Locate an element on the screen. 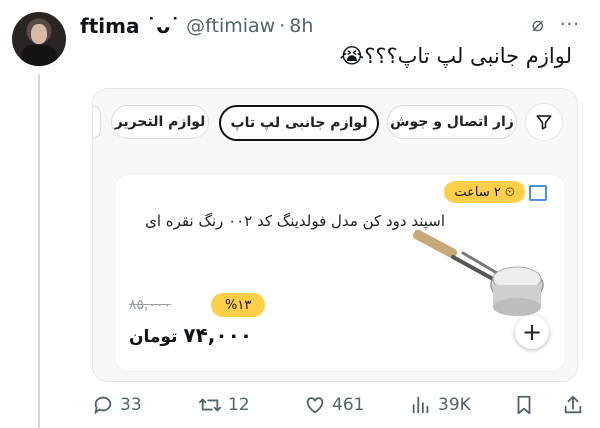 The image size is (600, 428). reply-icon is located at coordinates (103, 405).